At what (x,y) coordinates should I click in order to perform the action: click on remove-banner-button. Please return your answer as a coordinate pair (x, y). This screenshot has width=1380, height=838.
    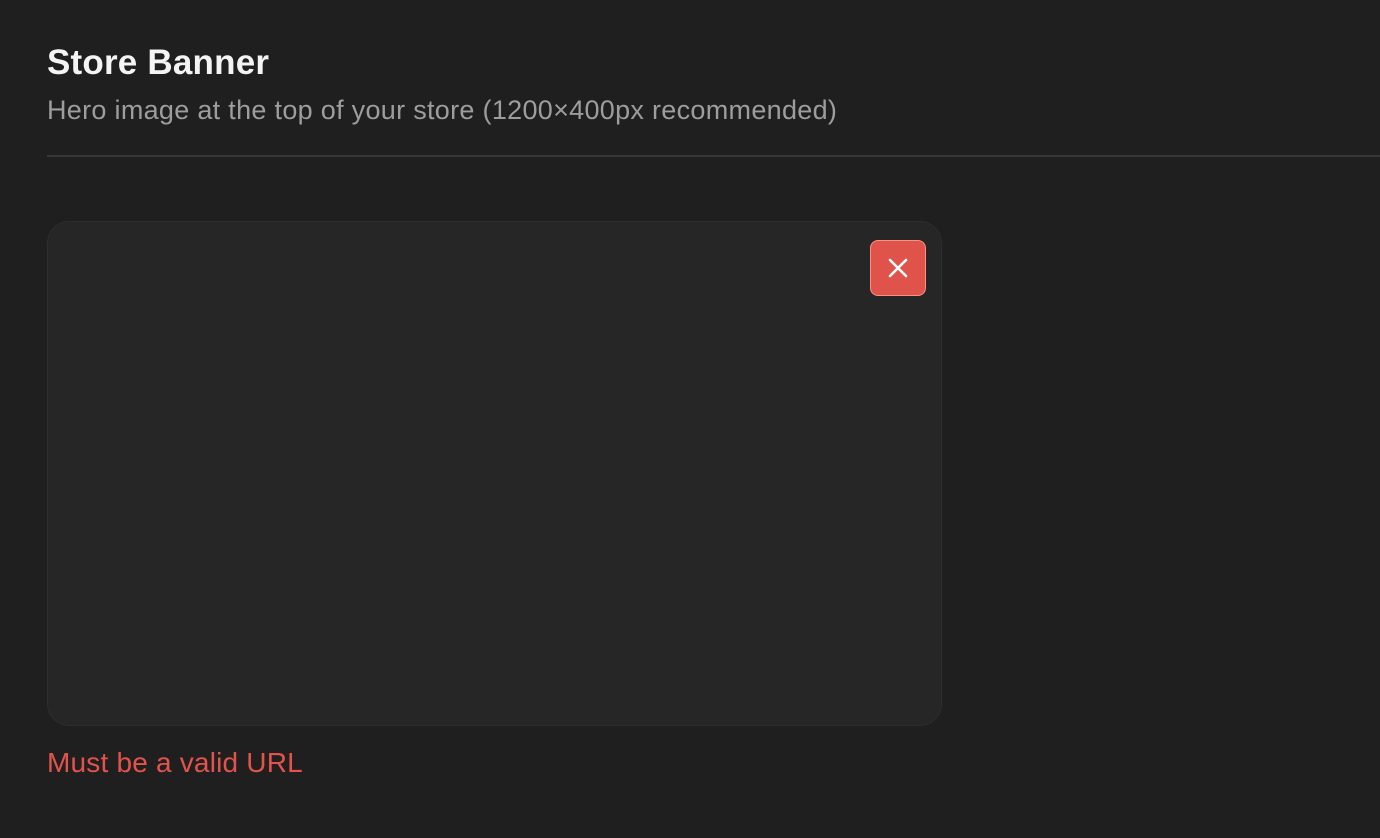
    Looking at the image, I should click on (898, 268).